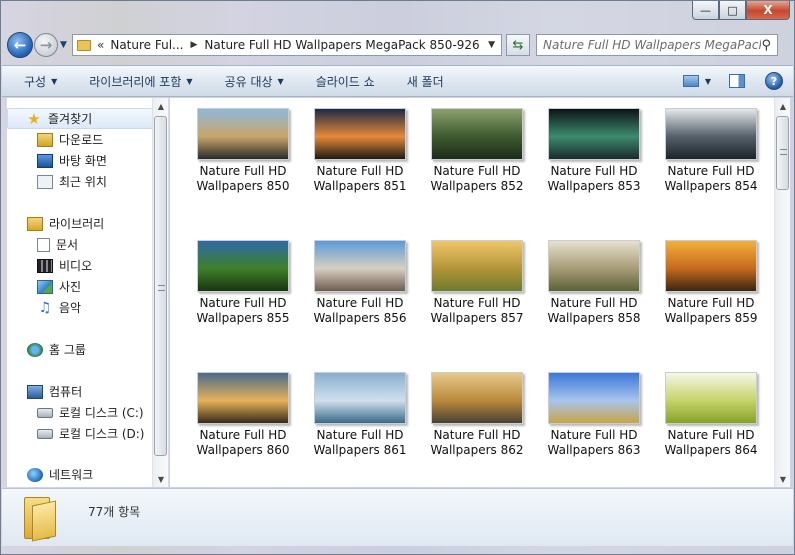 The height and width of the screenshot is (555, 795). I want to click on file-name: Nature Full HD Wallpapers 858, so click(594, 311).